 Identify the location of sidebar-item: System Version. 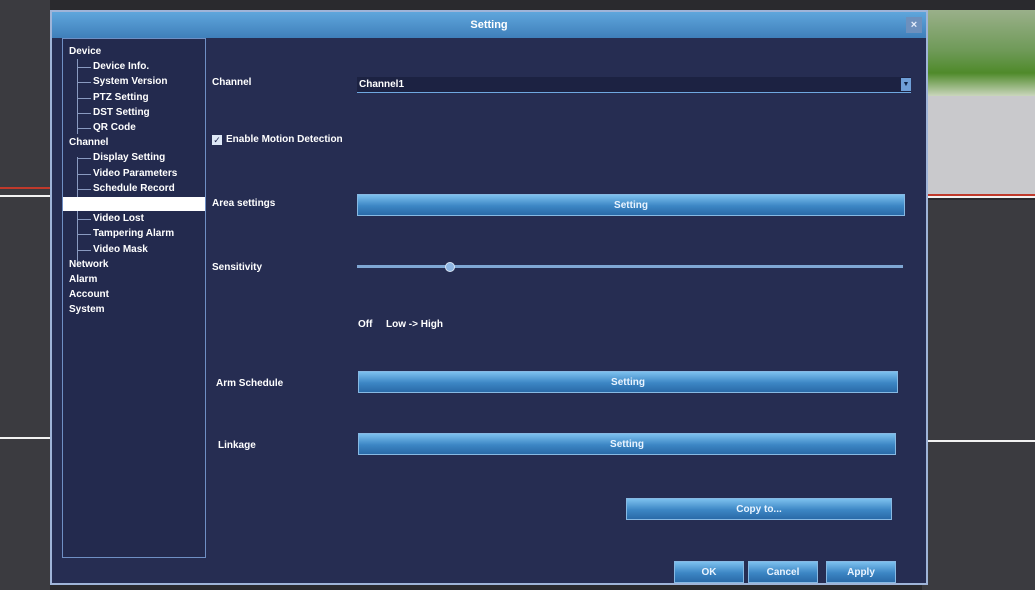
(130, 82).